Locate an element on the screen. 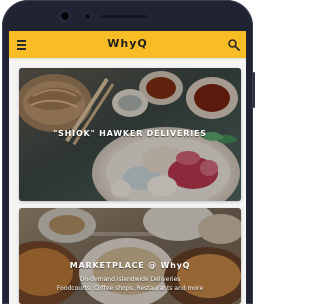 The width and height of the screenshot is (320, 304). app-bar: WhyQ is located at coordinates (127, 44).